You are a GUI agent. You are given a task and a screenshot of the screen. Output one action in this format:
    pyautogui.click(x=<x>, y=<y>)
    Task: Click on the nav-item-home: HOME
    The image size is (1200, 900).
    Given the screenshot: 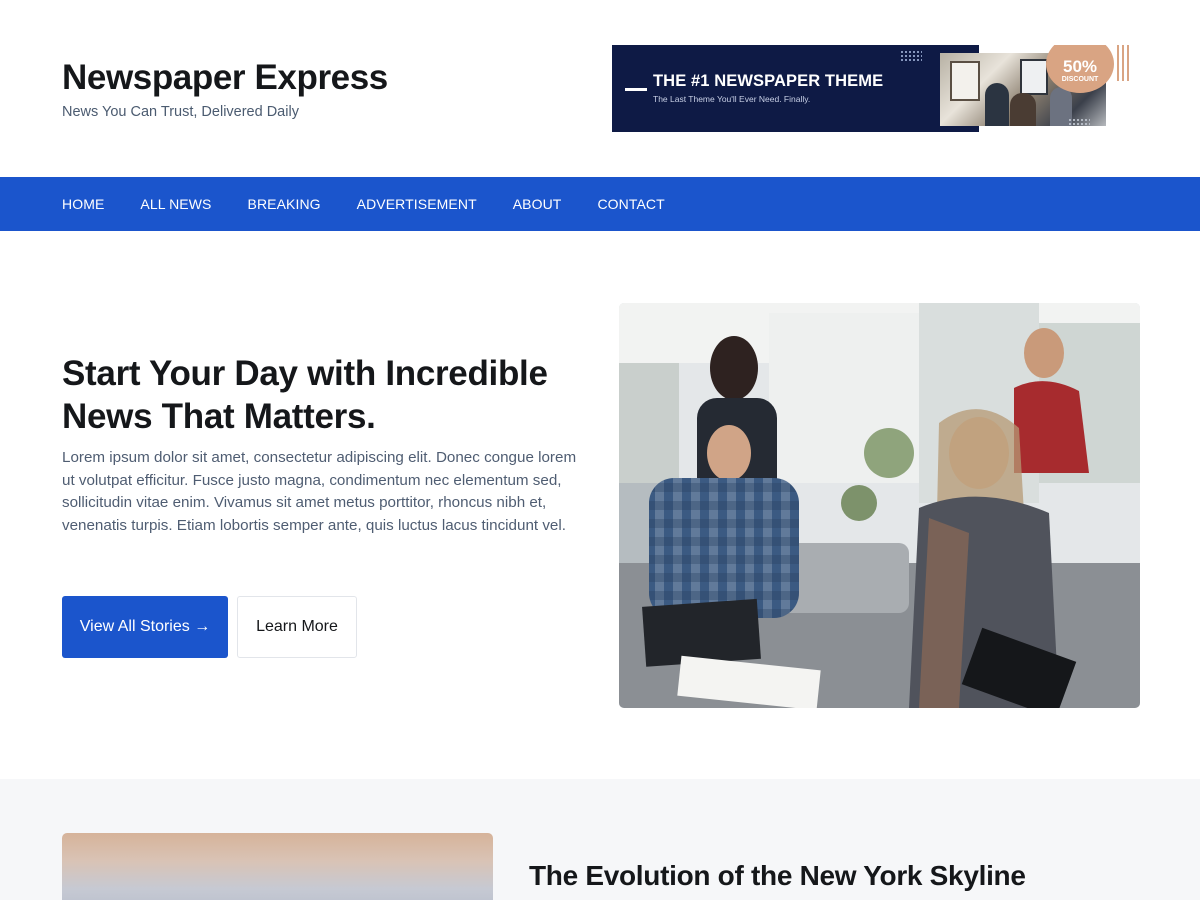 What is the action you would take?
    pyautogui.click(x=83, y=204)
    